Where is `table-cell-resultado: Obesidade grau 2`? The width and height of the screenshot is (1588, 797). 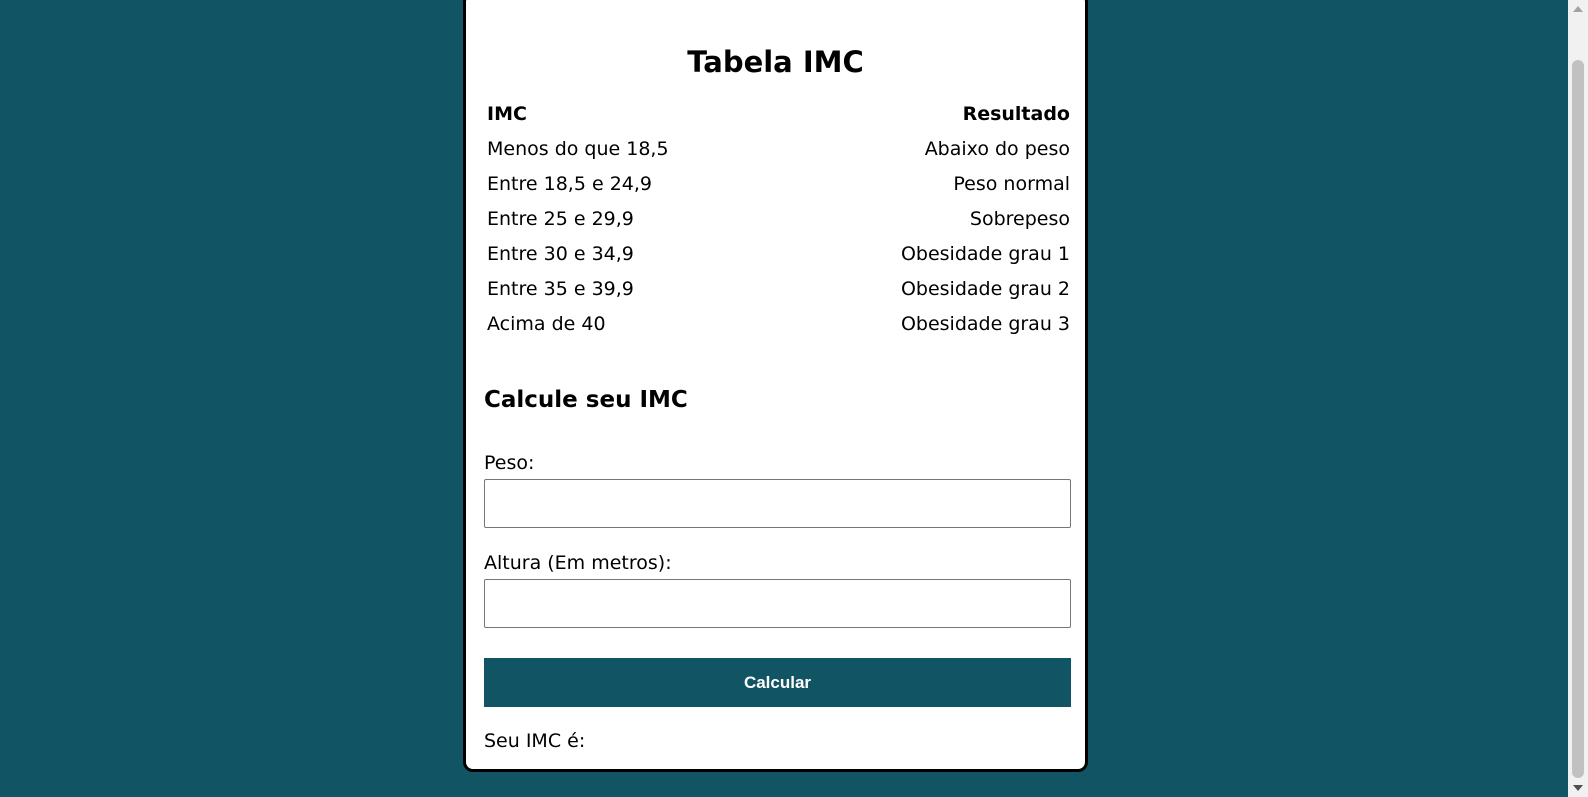 table-cell-resultado: Obesidade grau 2 is located at coordinates (985, 289).